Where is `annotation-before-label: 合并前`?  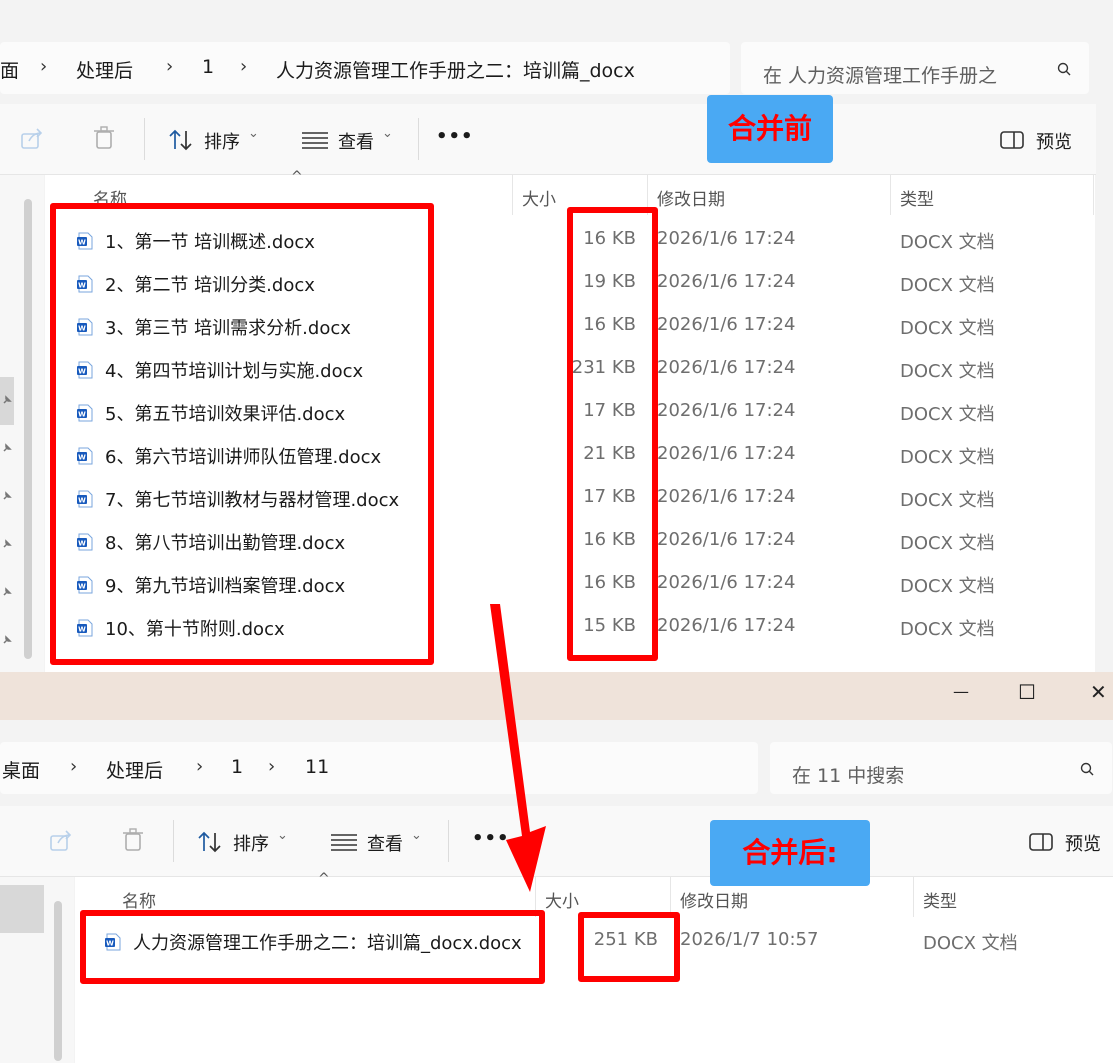 annotation-before-label: 合并前 is located at coordinates (770, 129).